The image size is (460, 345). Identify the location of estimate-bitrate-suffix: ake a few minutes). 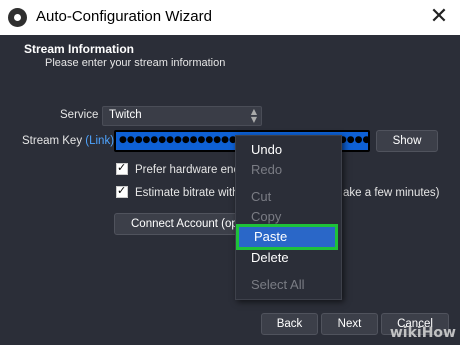
(391, 193).